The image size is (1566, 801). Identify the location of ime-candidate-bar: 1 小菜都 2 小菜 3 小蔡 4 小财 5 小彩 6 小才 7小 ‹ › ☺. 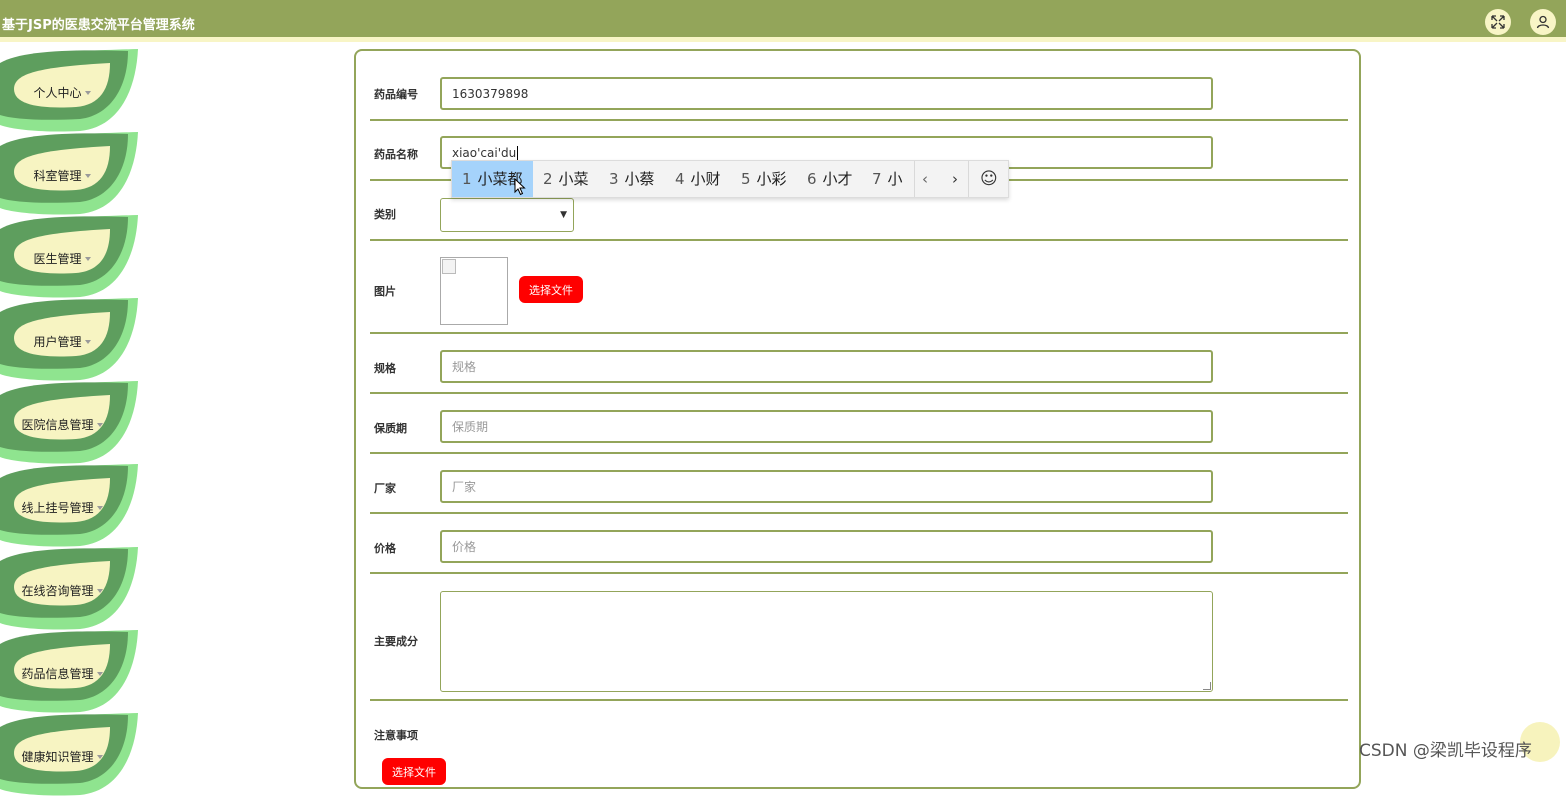
(730, 179).